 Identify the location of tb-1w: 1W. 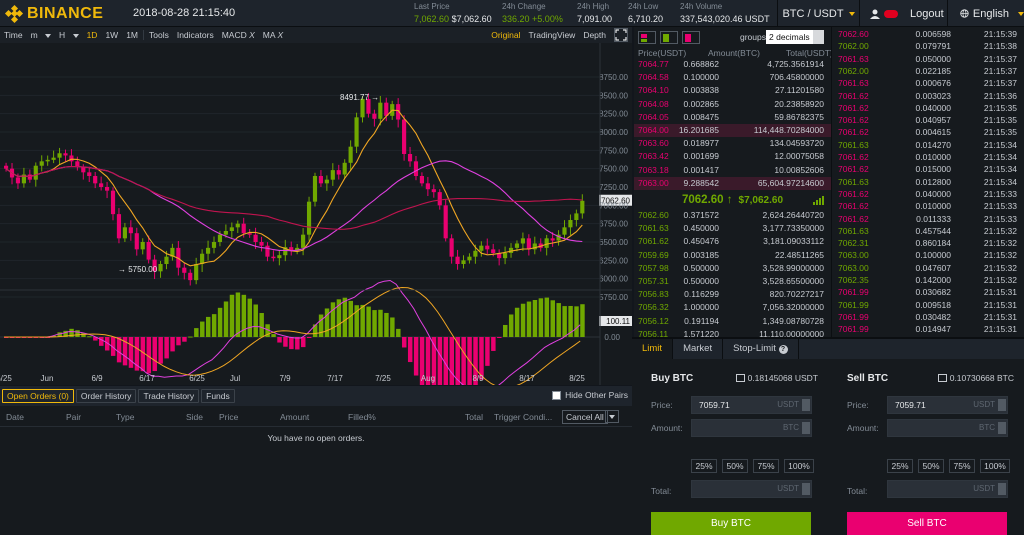
(111, 35).